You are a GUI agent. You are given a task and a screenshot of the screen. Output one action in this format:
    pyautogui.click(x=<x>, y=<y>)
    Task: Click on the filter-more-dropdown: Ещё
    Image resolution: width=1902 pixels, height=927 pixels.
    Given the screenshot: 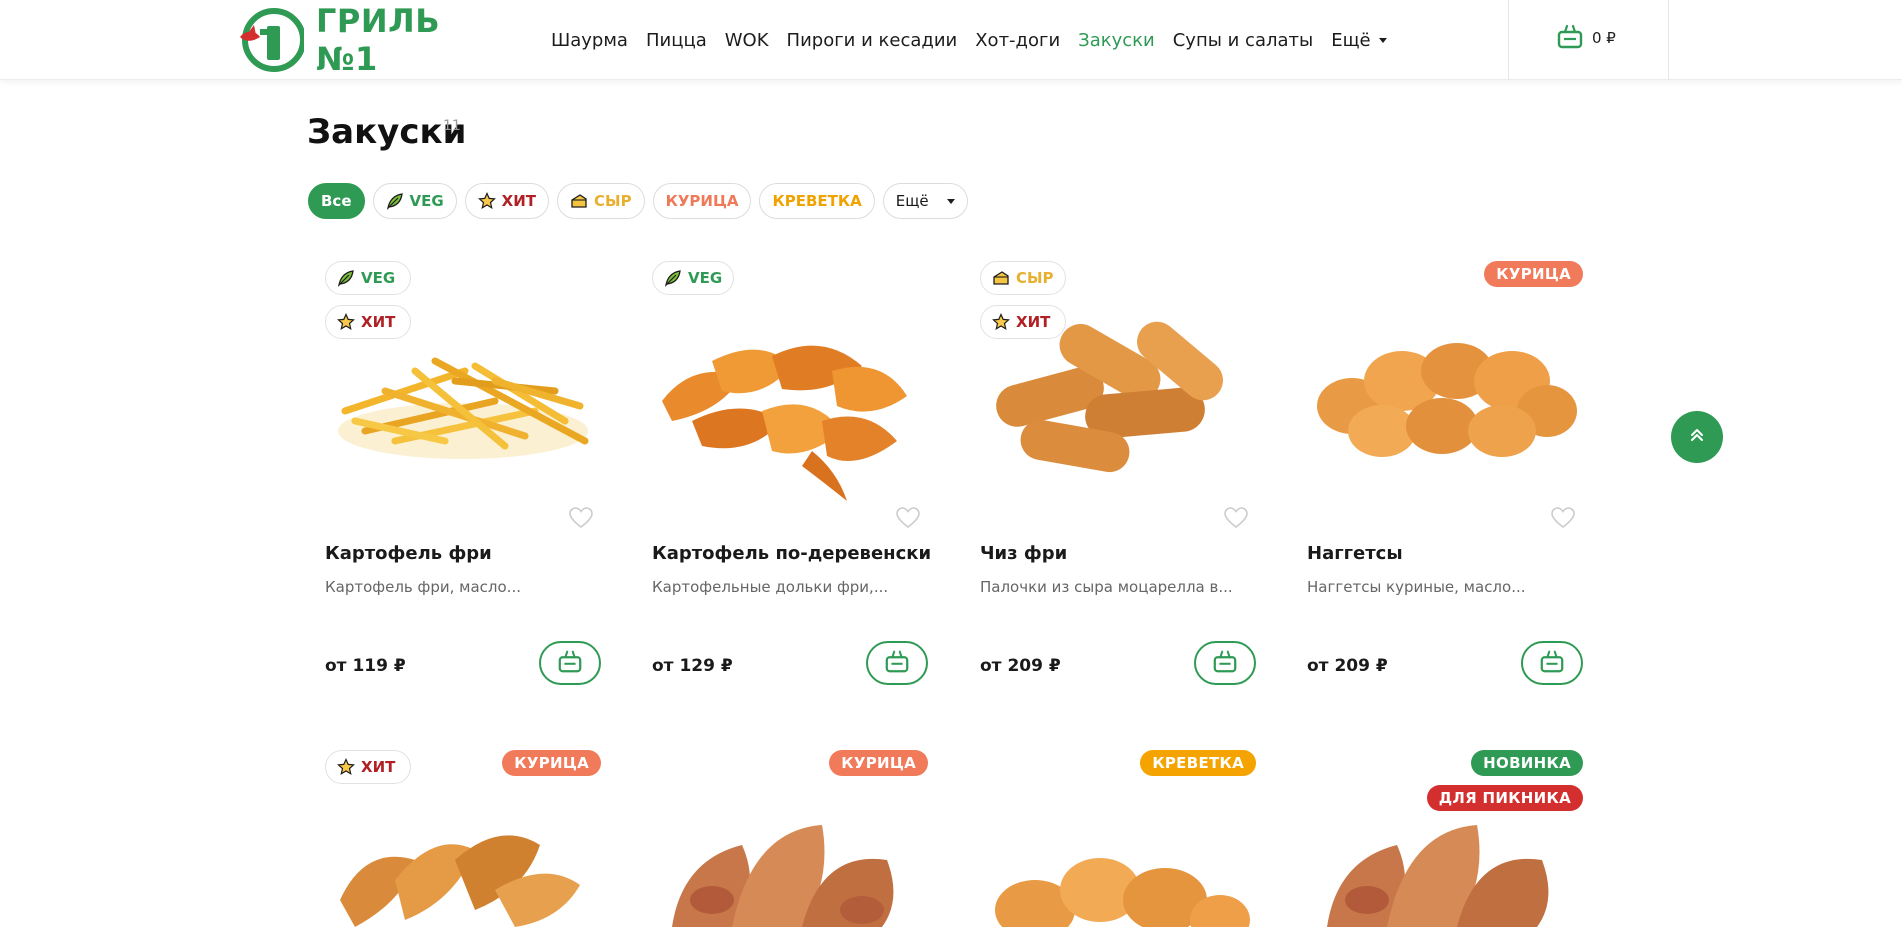 What is the action you would take?
    pyautogui.click(x=925, y=201)
    